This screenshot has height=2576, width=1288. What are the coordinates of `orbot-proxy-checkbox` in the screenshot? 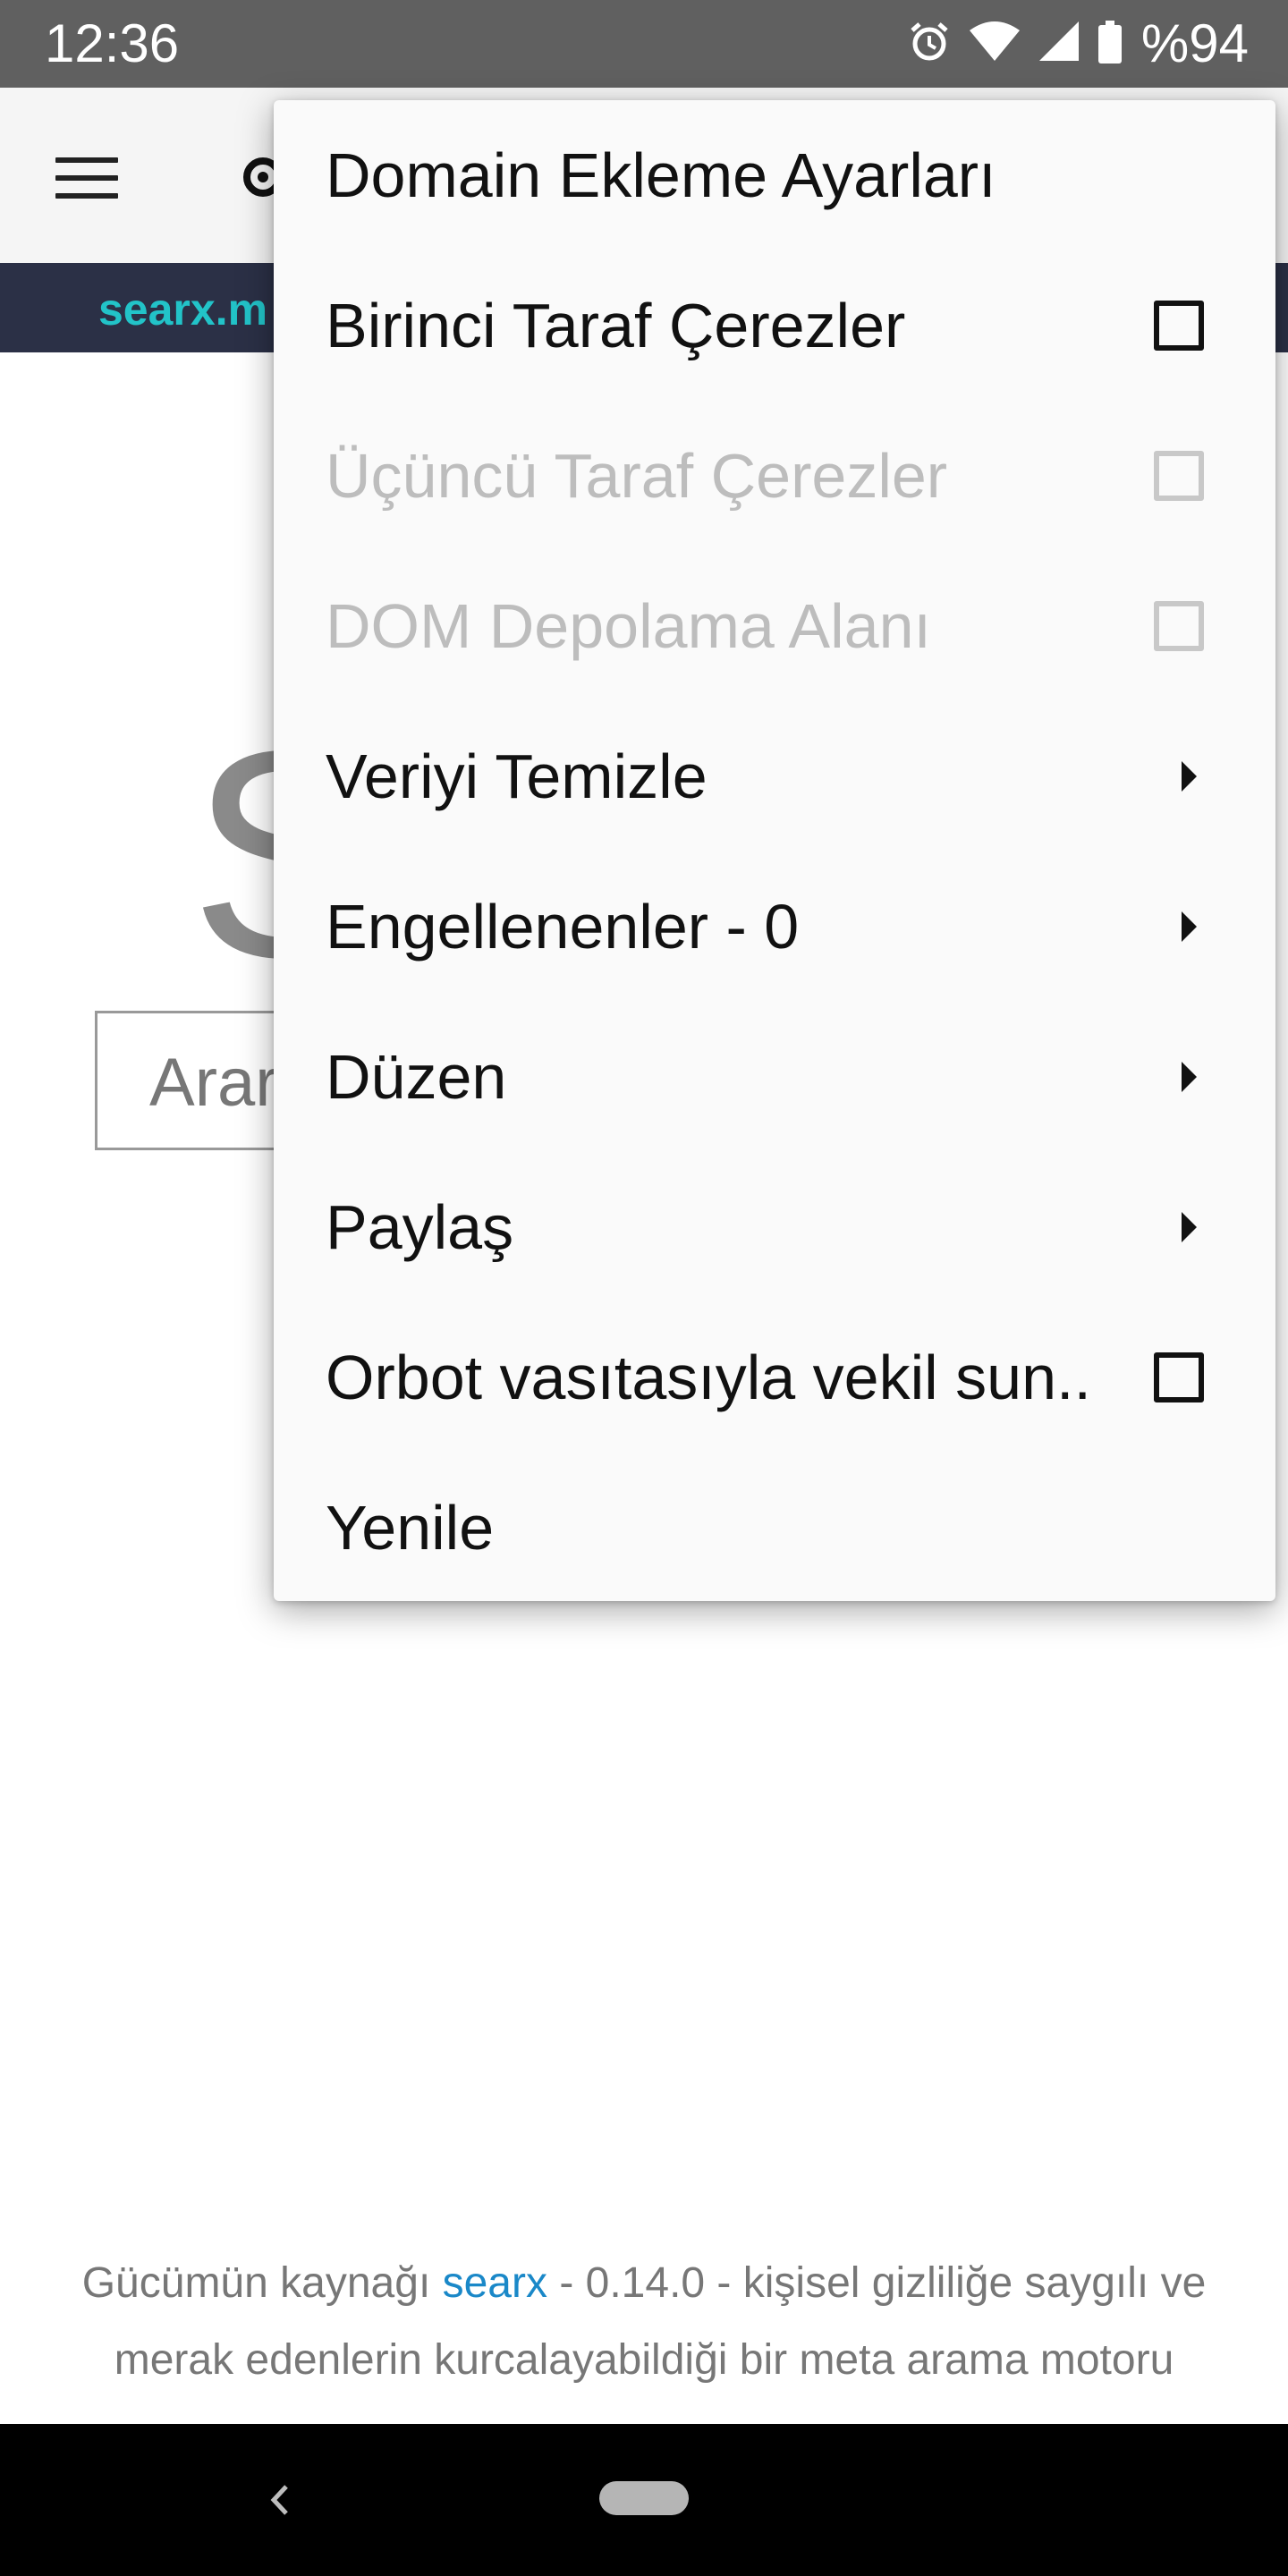 It's located at (1179, 1377).